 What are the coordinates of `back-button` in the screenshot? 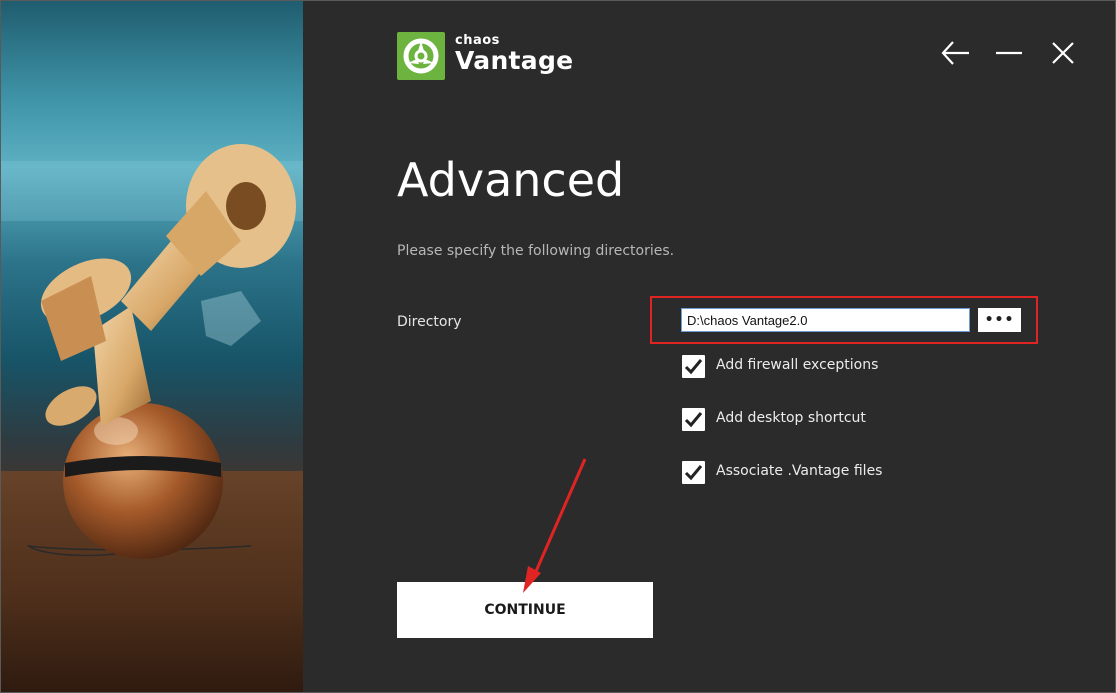 It's located at (955, 53).